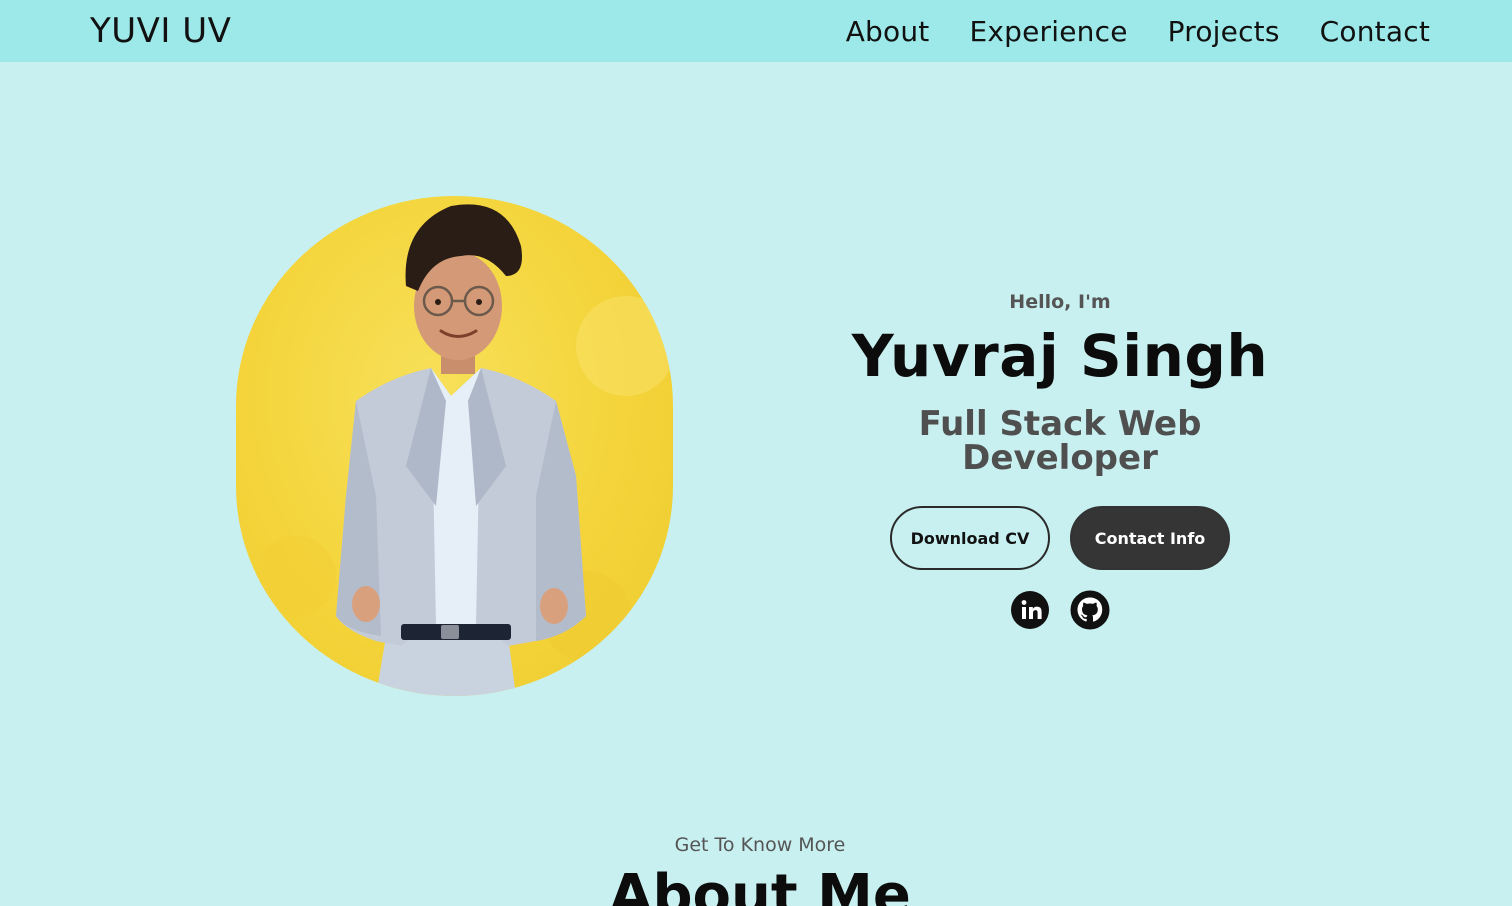  I want to click on profile-photo-illustration, so click(464, 450).